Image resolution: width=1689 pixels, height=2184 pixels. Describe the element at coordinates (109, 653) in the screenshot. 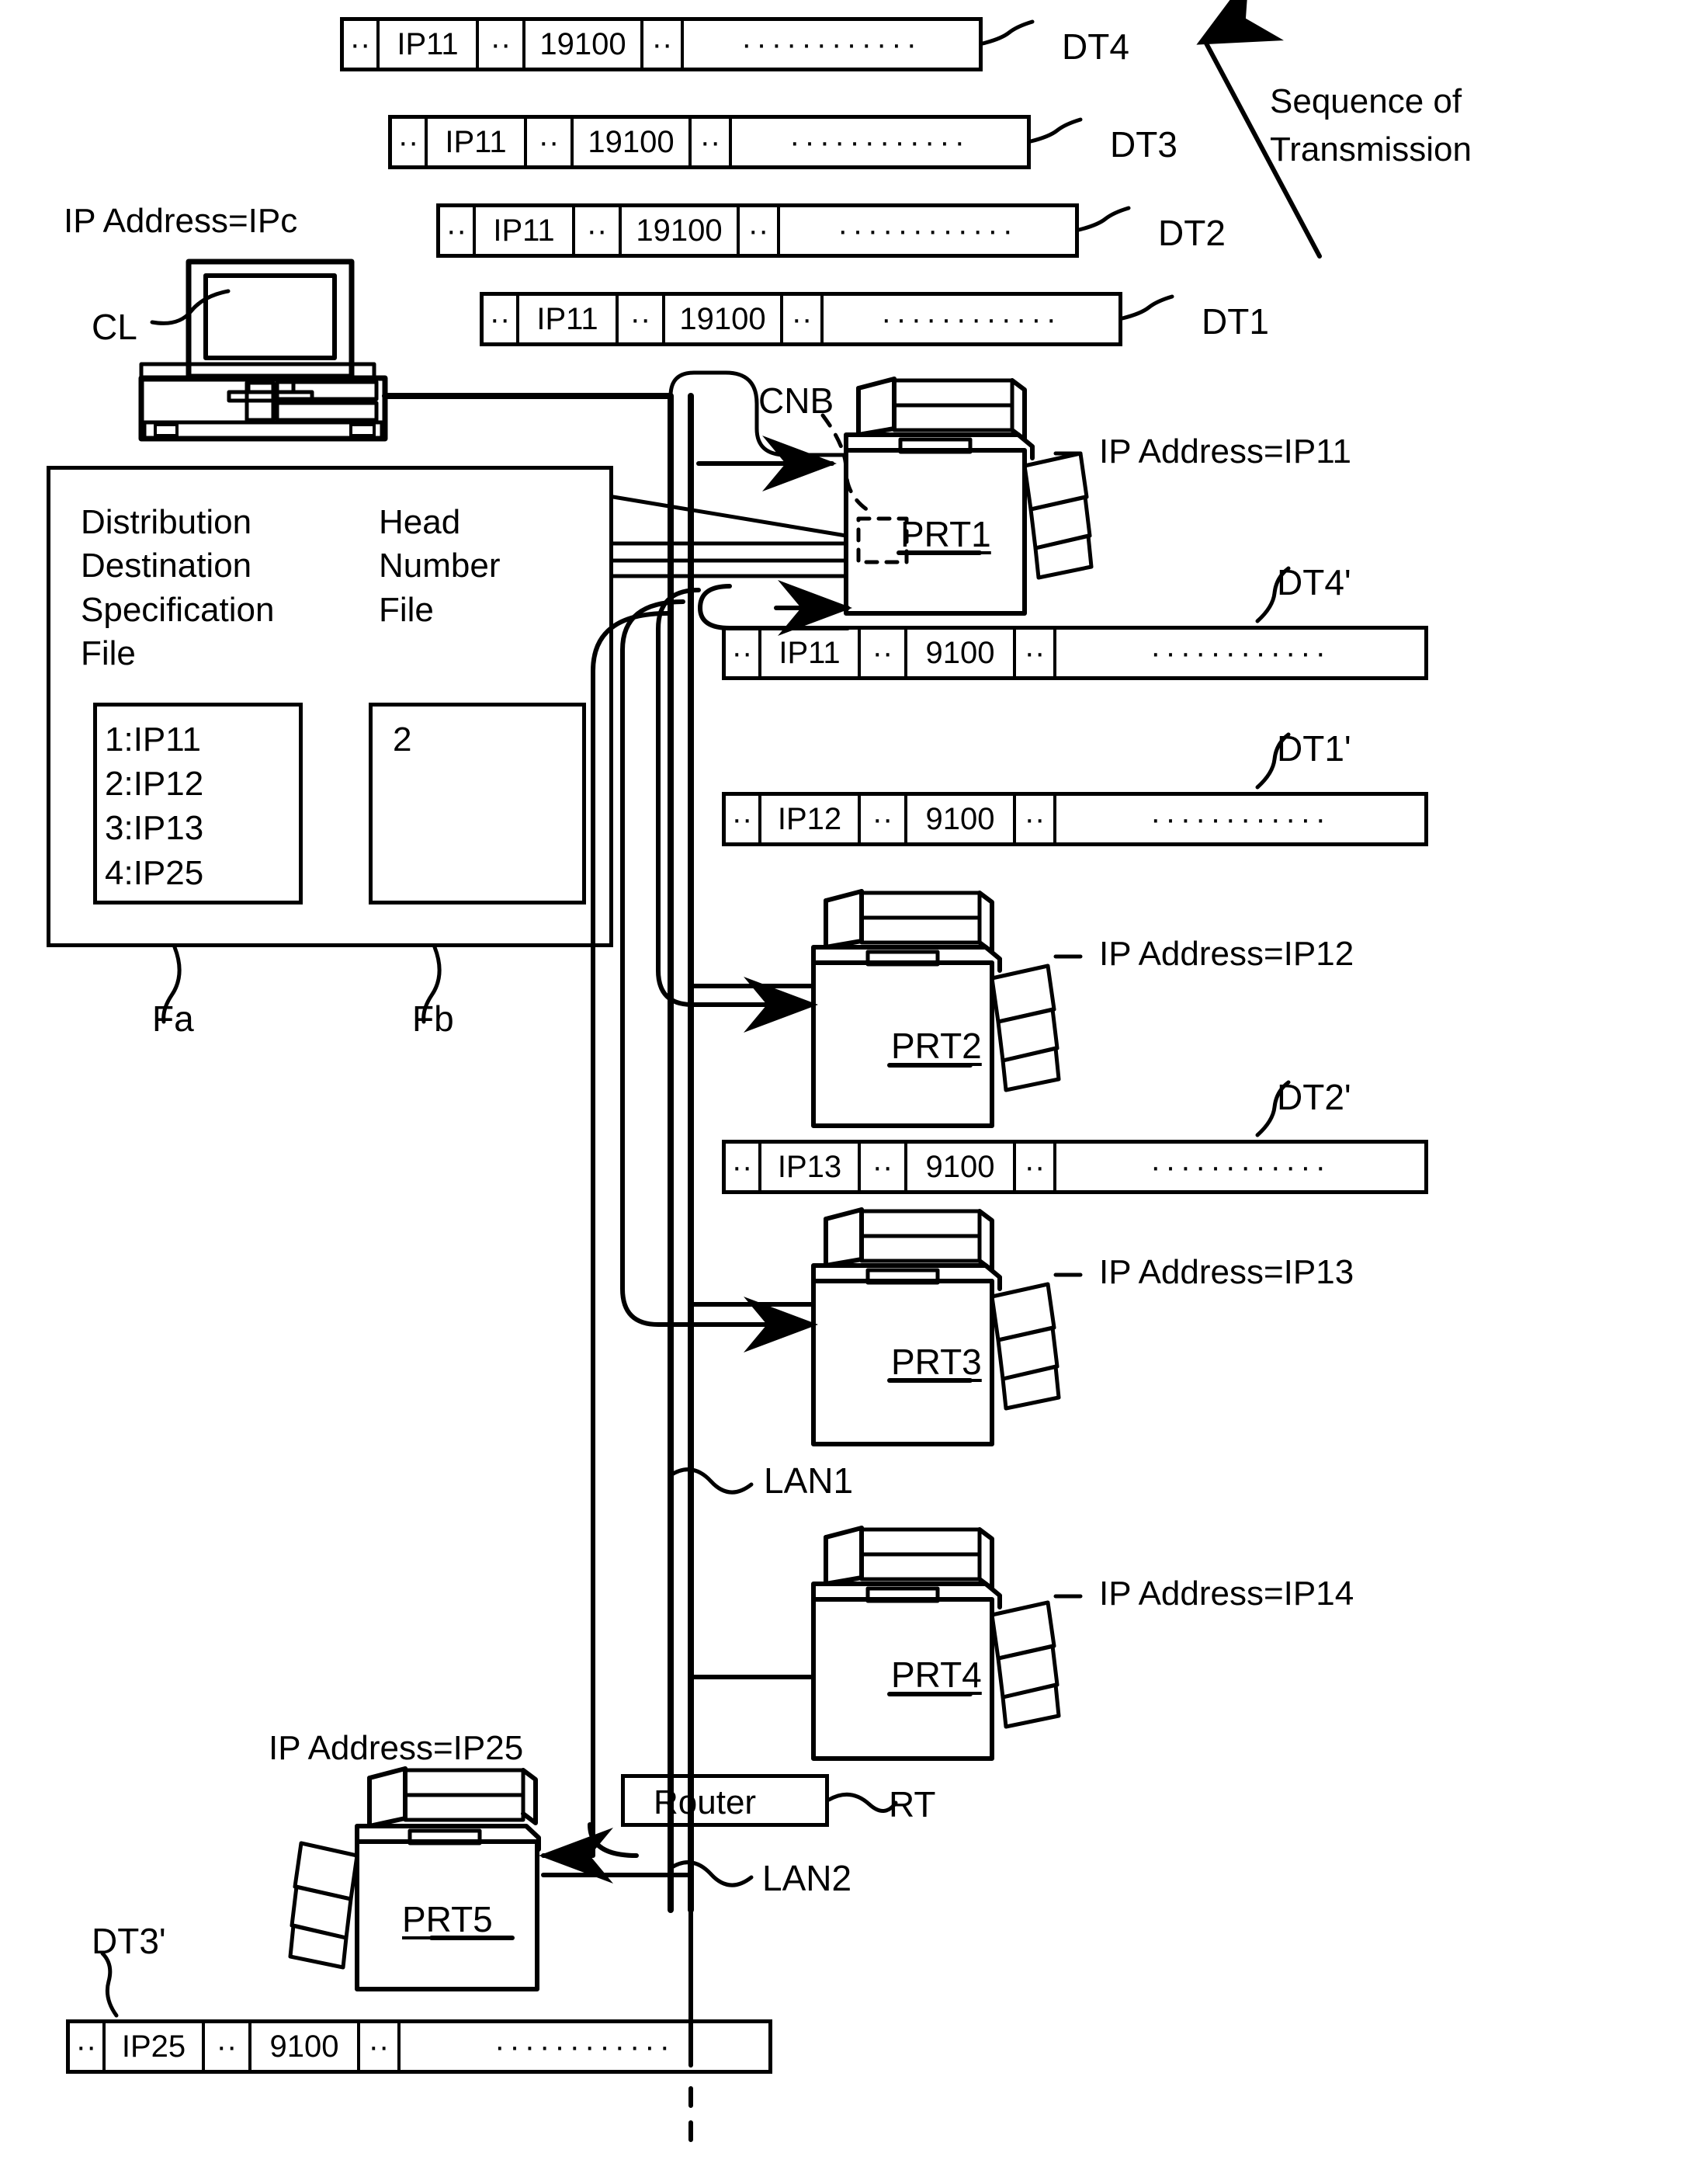

I see `file-a-title-line4: File` at that location.